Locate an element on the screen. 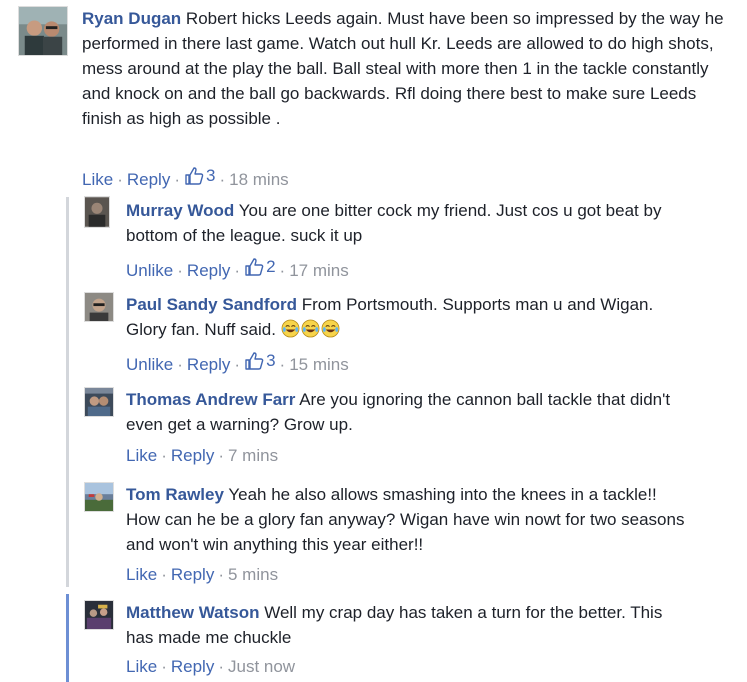 This screenshot has width=747, height=682. timestamp: 15 mins is located at coordinates (319, 364).